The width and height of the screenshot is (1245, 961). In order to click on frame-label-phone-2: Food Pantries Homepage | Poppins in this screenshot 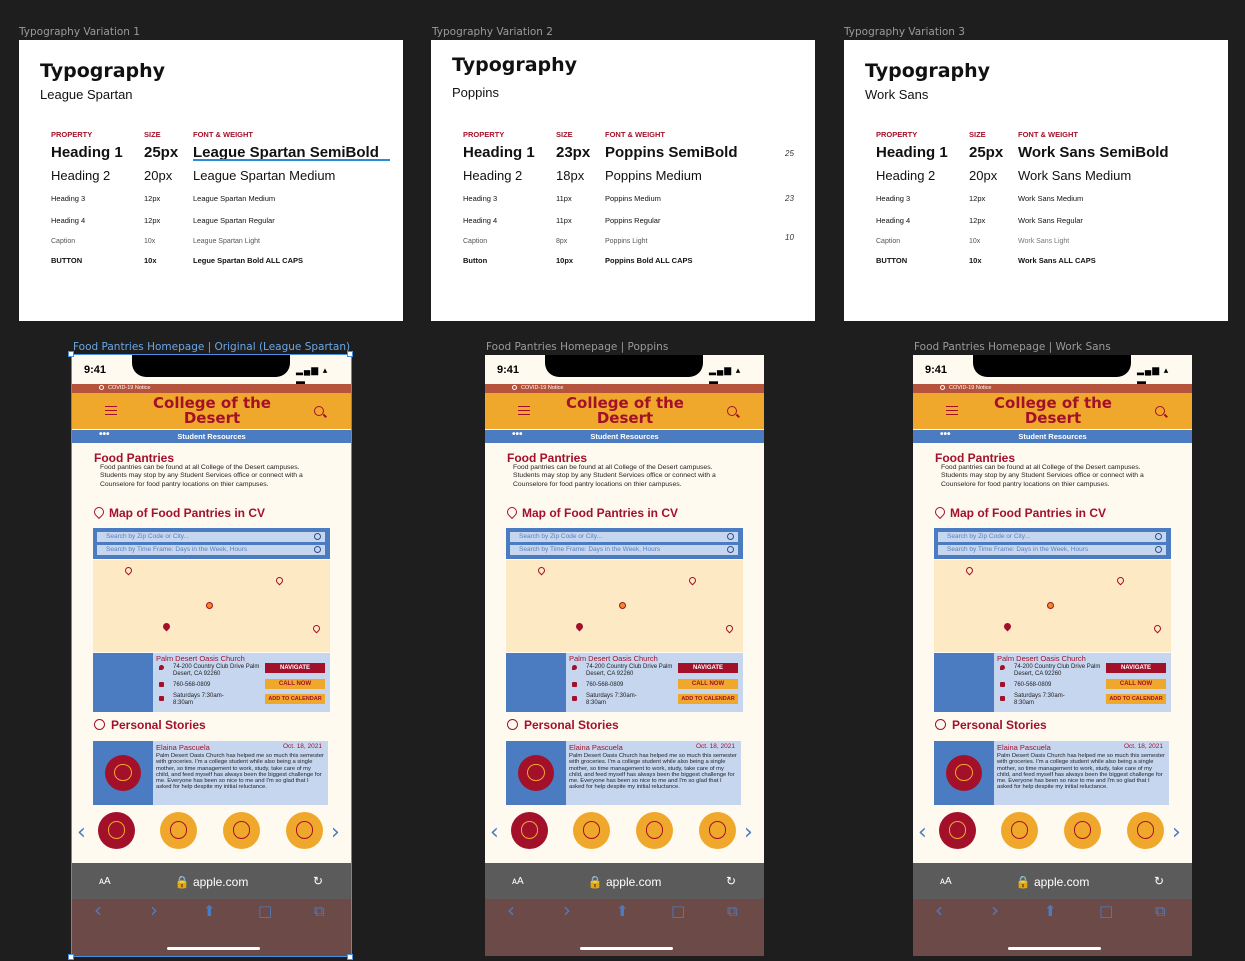, I will do `click(577, 347)`.